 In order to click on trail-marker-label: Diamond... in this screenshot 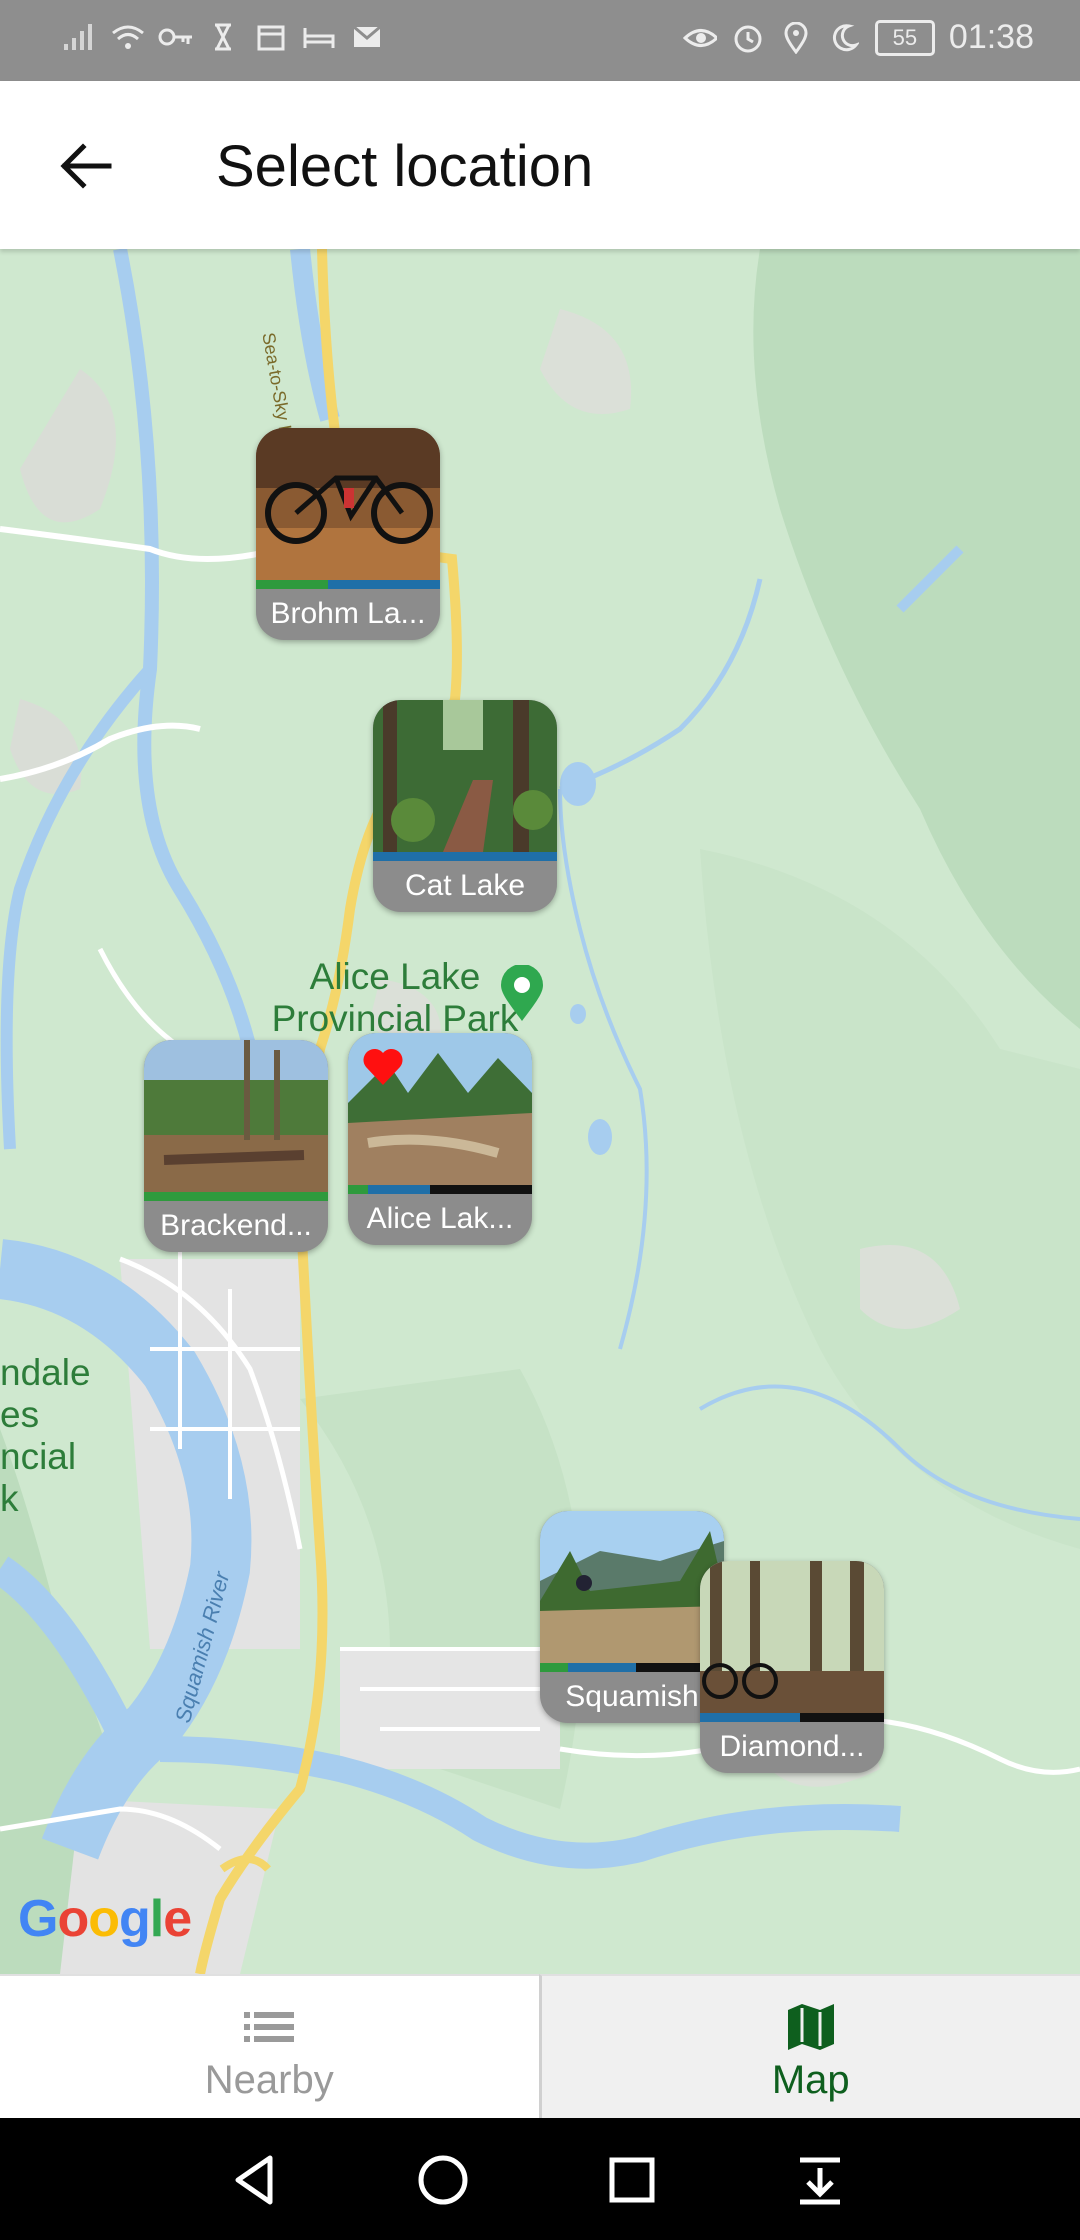, I will do `click(792, 1746)`.